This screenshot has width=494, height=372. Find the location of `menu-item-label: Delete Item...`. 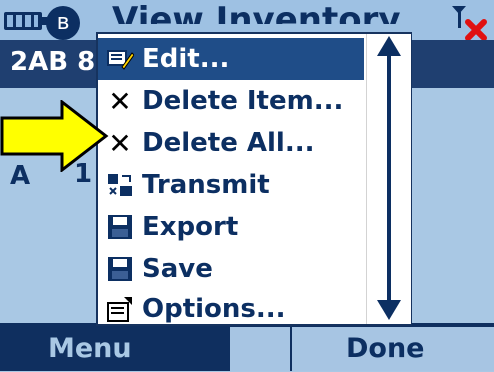

menu-item-label: Delete Item... is located at coordinates (243, 101).